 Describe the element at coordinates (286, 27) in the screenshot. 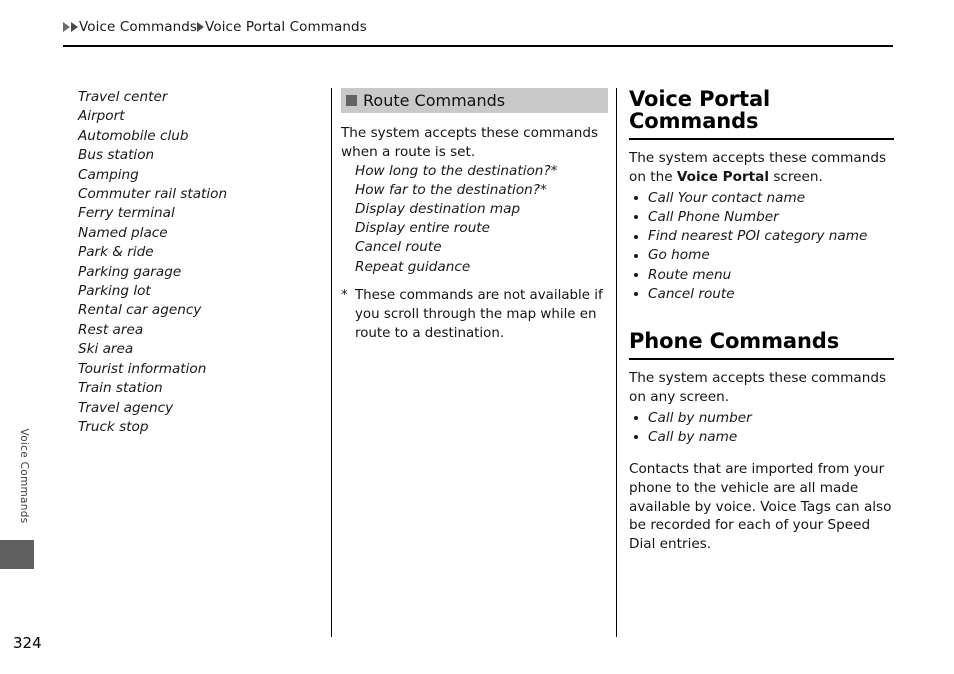

I see `breadcrumb-level-2: Voice Portal Commands` at that location.